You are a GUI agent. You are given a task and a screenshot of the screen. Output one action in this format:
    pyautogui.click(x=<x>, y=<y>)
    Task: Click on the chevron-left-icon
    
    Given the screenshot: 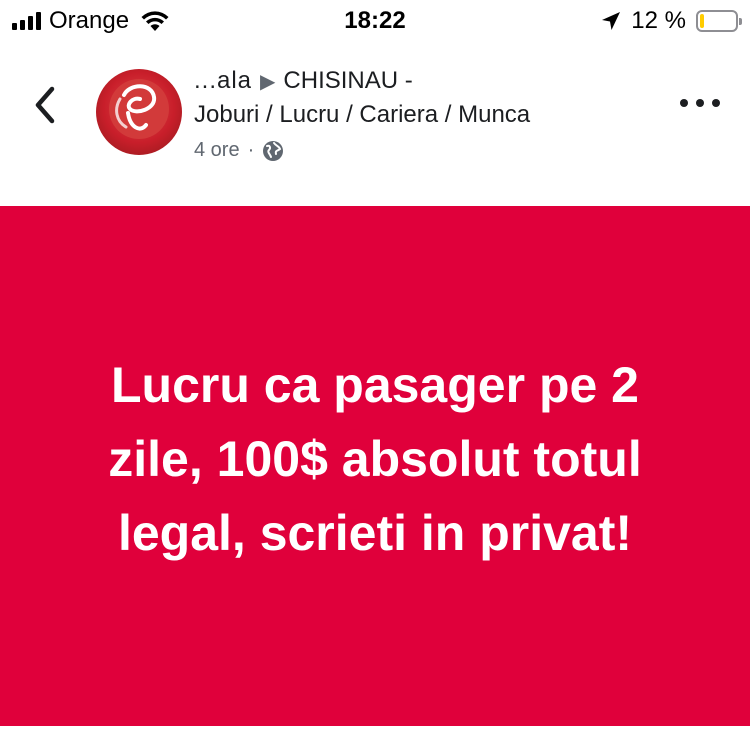 What is the action you would take?
    pyautogui.click(x=45, y=105)
    